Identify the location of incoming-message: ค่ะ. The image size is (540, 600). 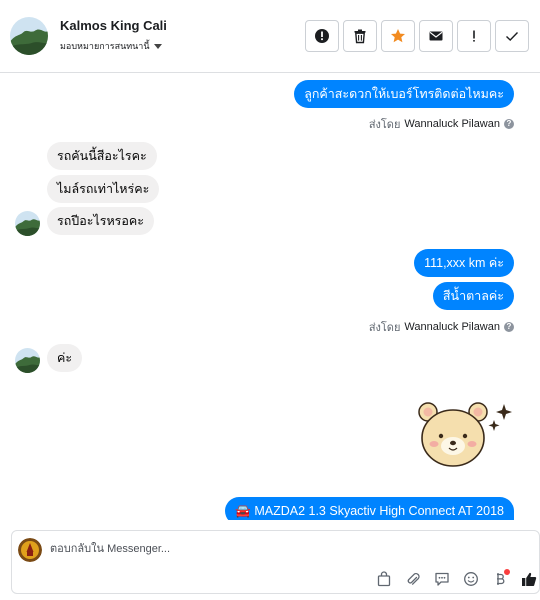
(65, 358).